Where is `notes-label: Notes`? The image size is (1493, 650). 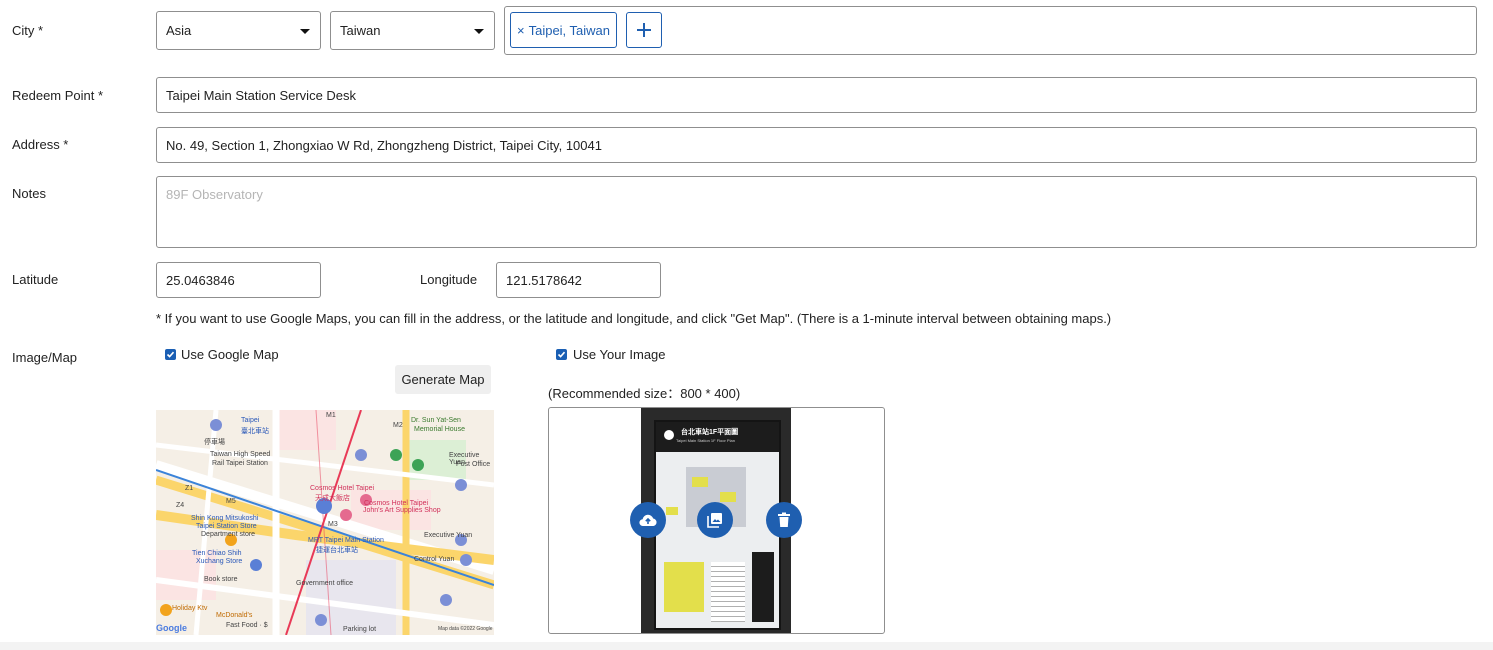
notes-label: Notes is located at coordinates (29, 193).